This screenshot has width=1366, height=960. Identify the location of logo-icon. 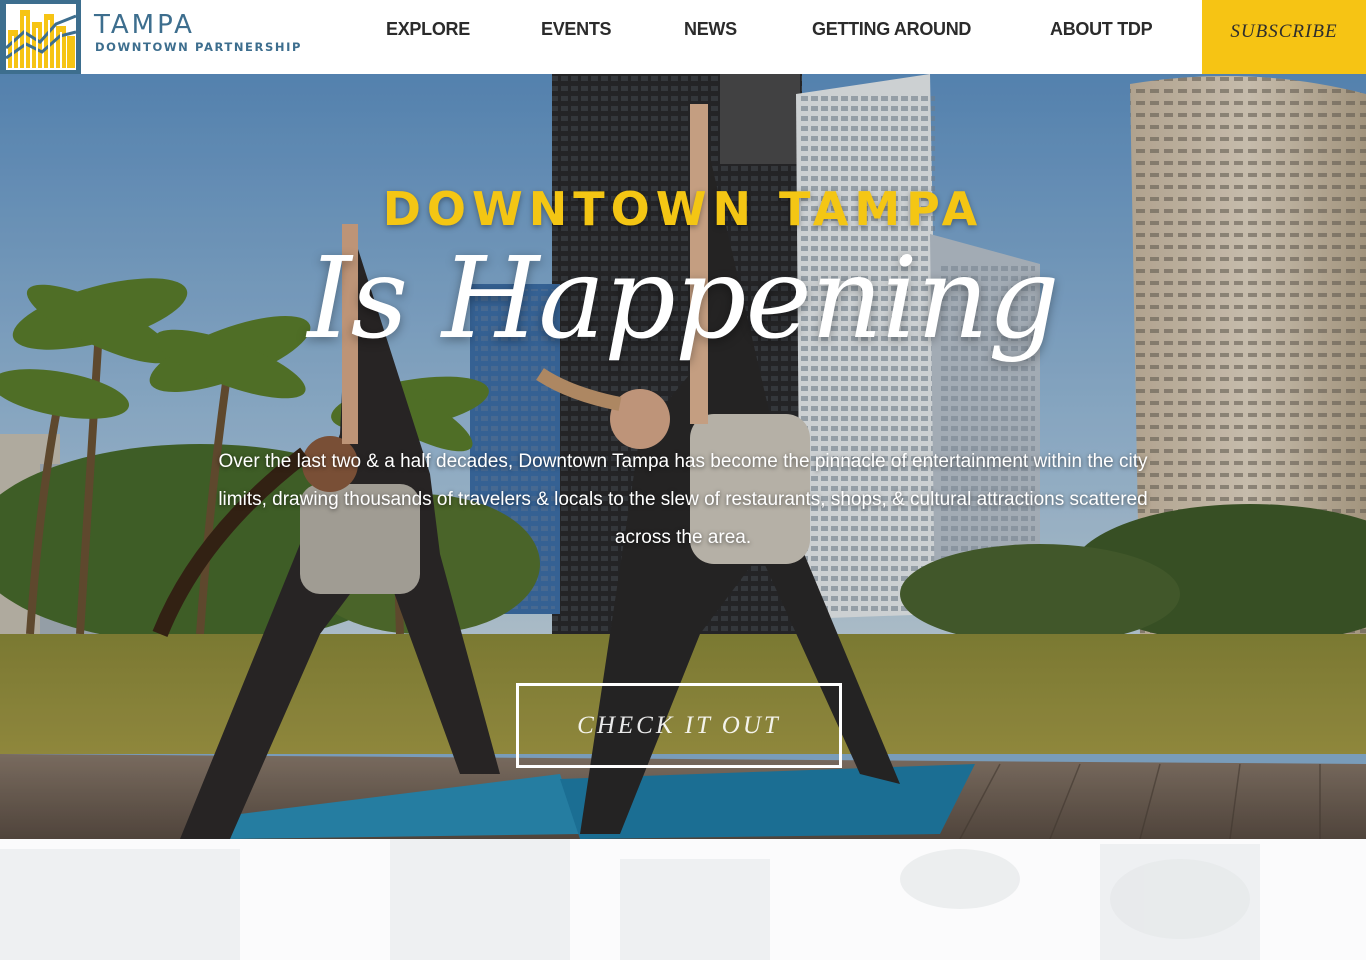
(40, 37).